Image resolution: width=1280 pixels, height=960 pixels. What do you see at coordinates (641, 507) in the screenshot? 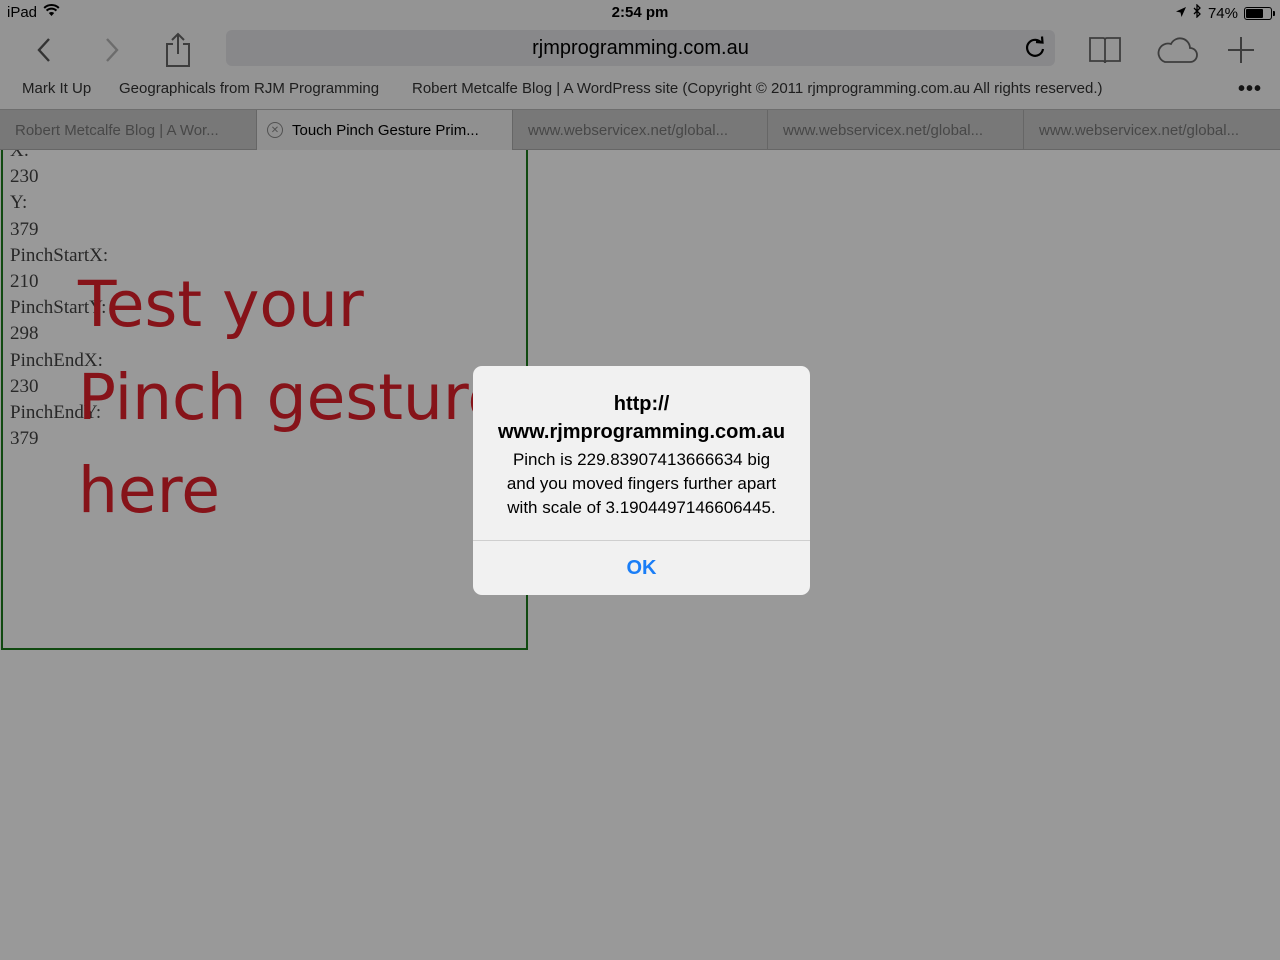
I see `alert-message-line: with scale of 3.1904497146606445.` at bounding box center [641, 507].